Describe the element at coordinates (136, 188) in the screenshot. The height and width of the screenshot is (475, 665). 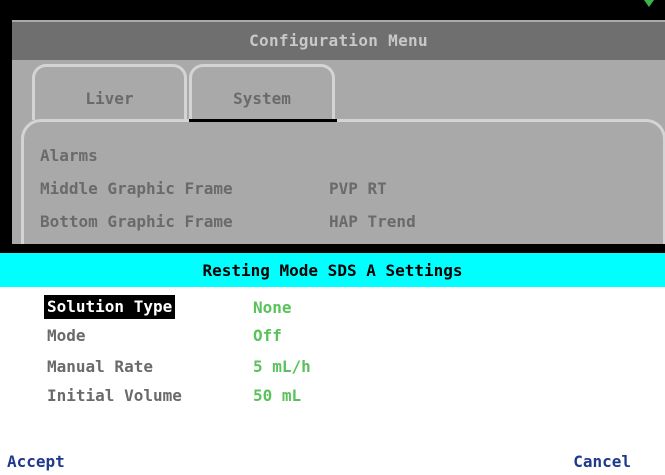
I see `config-row-label: Middle Graphic Frame` at that location.